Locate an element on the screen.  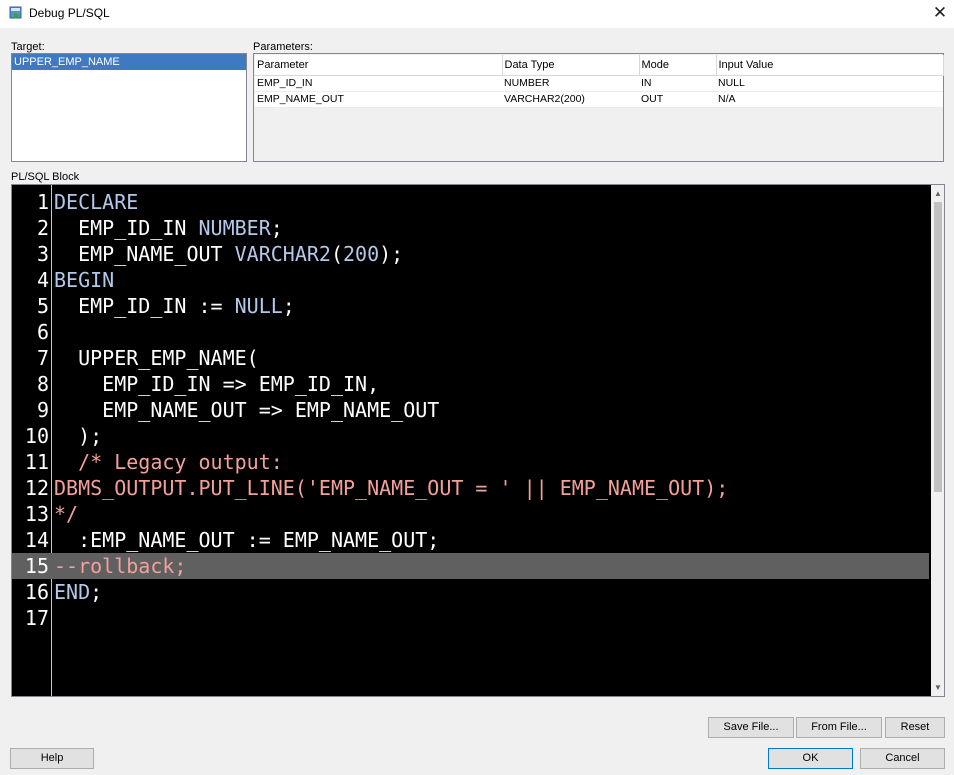
cell-mode: IN is located at coordinates (677, 83).